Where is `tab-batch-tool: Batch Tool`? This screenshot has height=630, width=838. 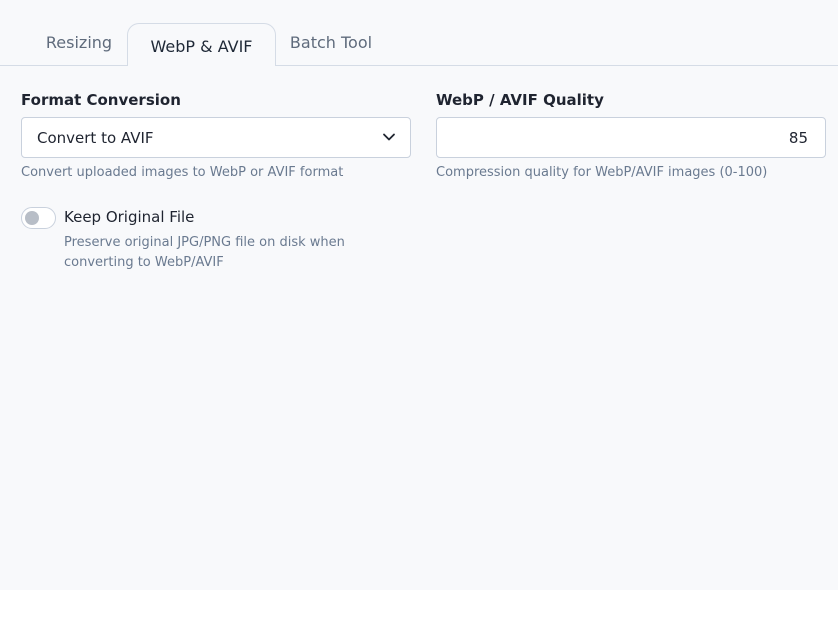 tab-batch-tool: Batch Tool is located at coordinates (331, 42).